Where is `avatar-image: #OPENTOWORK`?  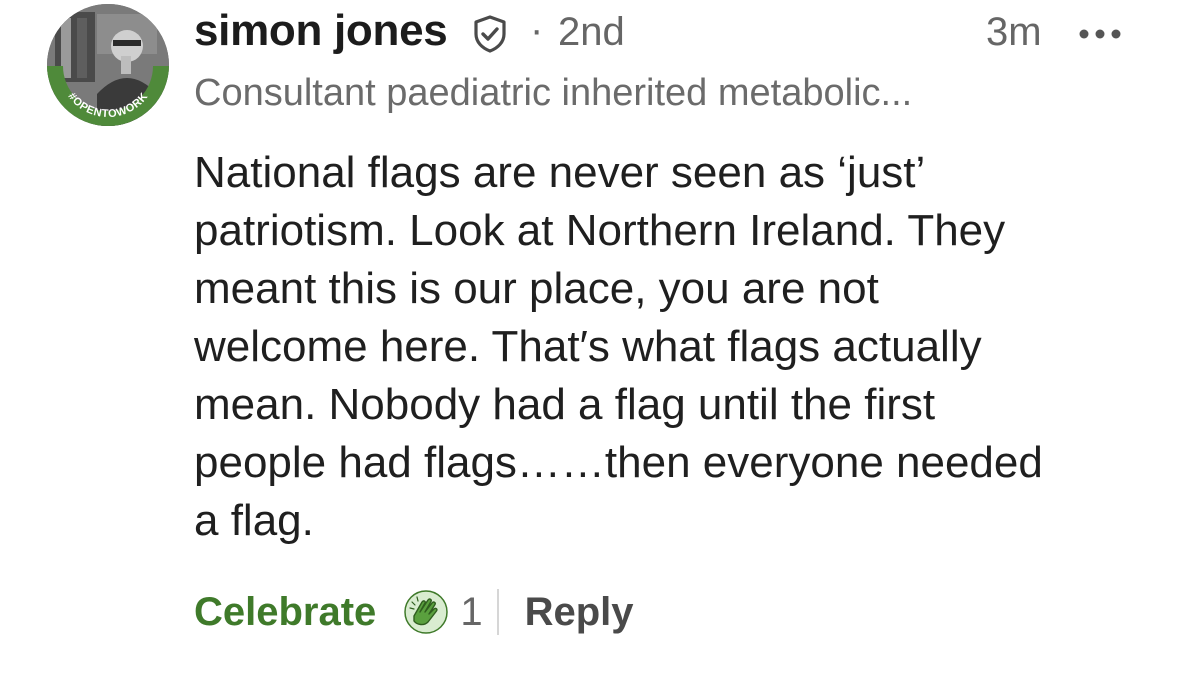
avatar-image: #OPENTOWORK is located at coordinates (108, 65).